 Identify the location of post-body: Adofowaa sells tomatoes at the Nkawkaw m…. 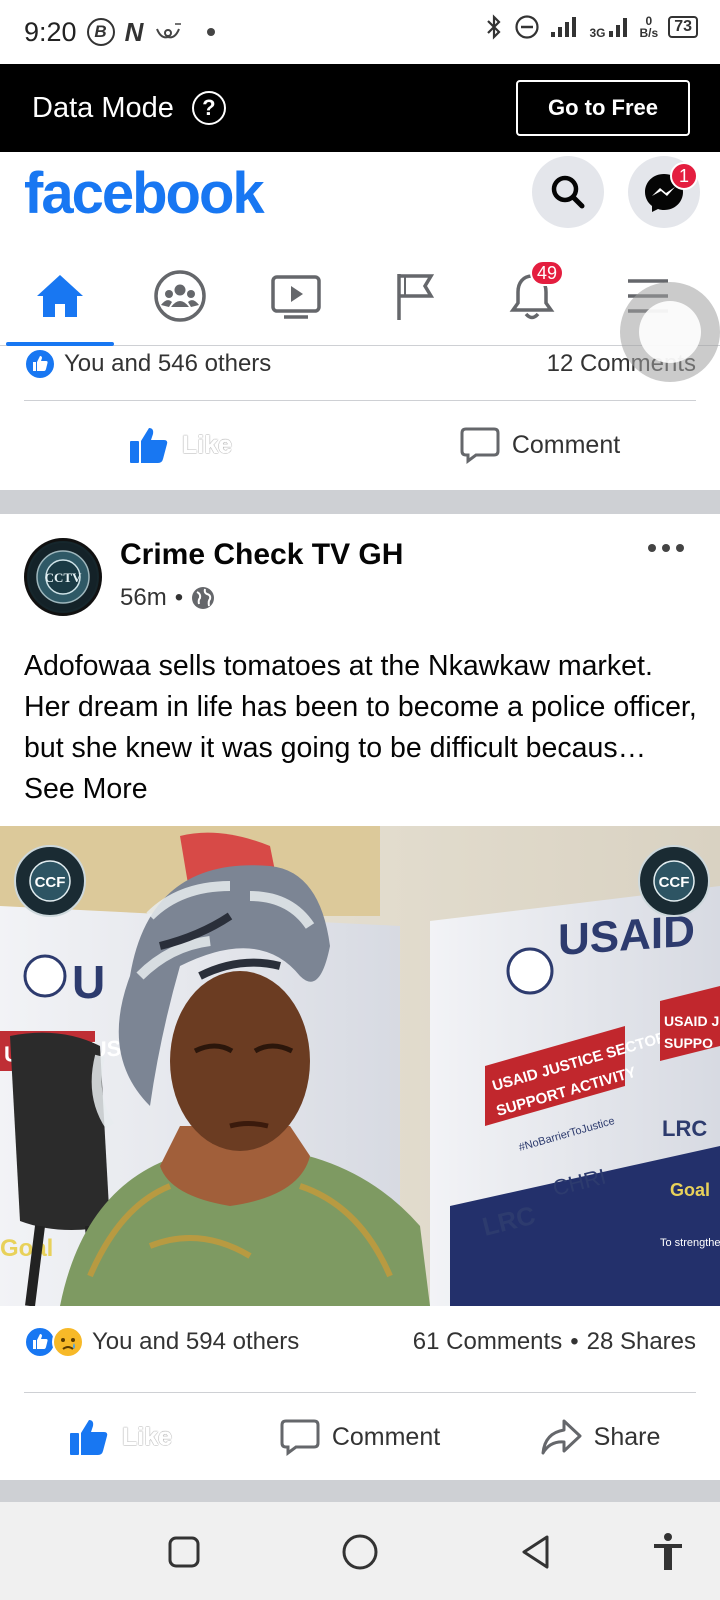
(360, 707).